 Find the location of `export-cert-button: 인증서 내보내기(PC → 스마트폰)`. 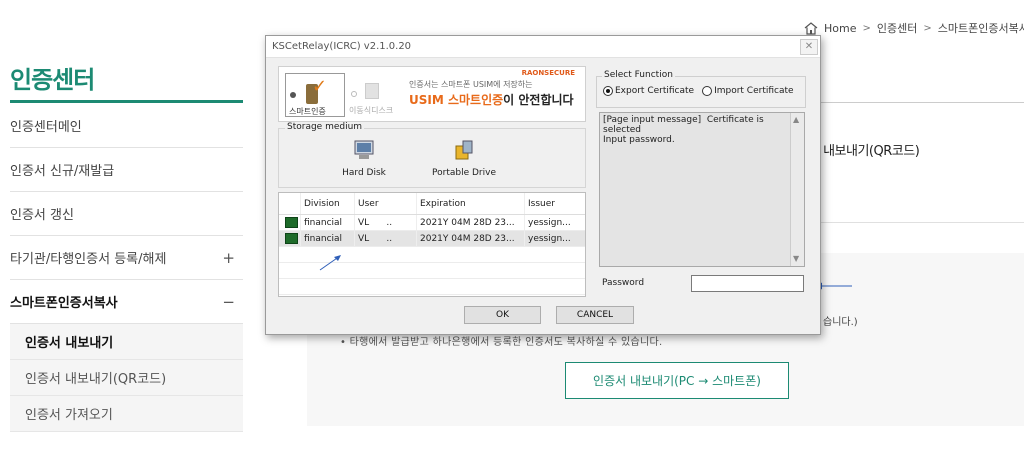

export-cert-button: 인증서 내보내기(PC → 스마트폰) is located at coordinates (677, 380).